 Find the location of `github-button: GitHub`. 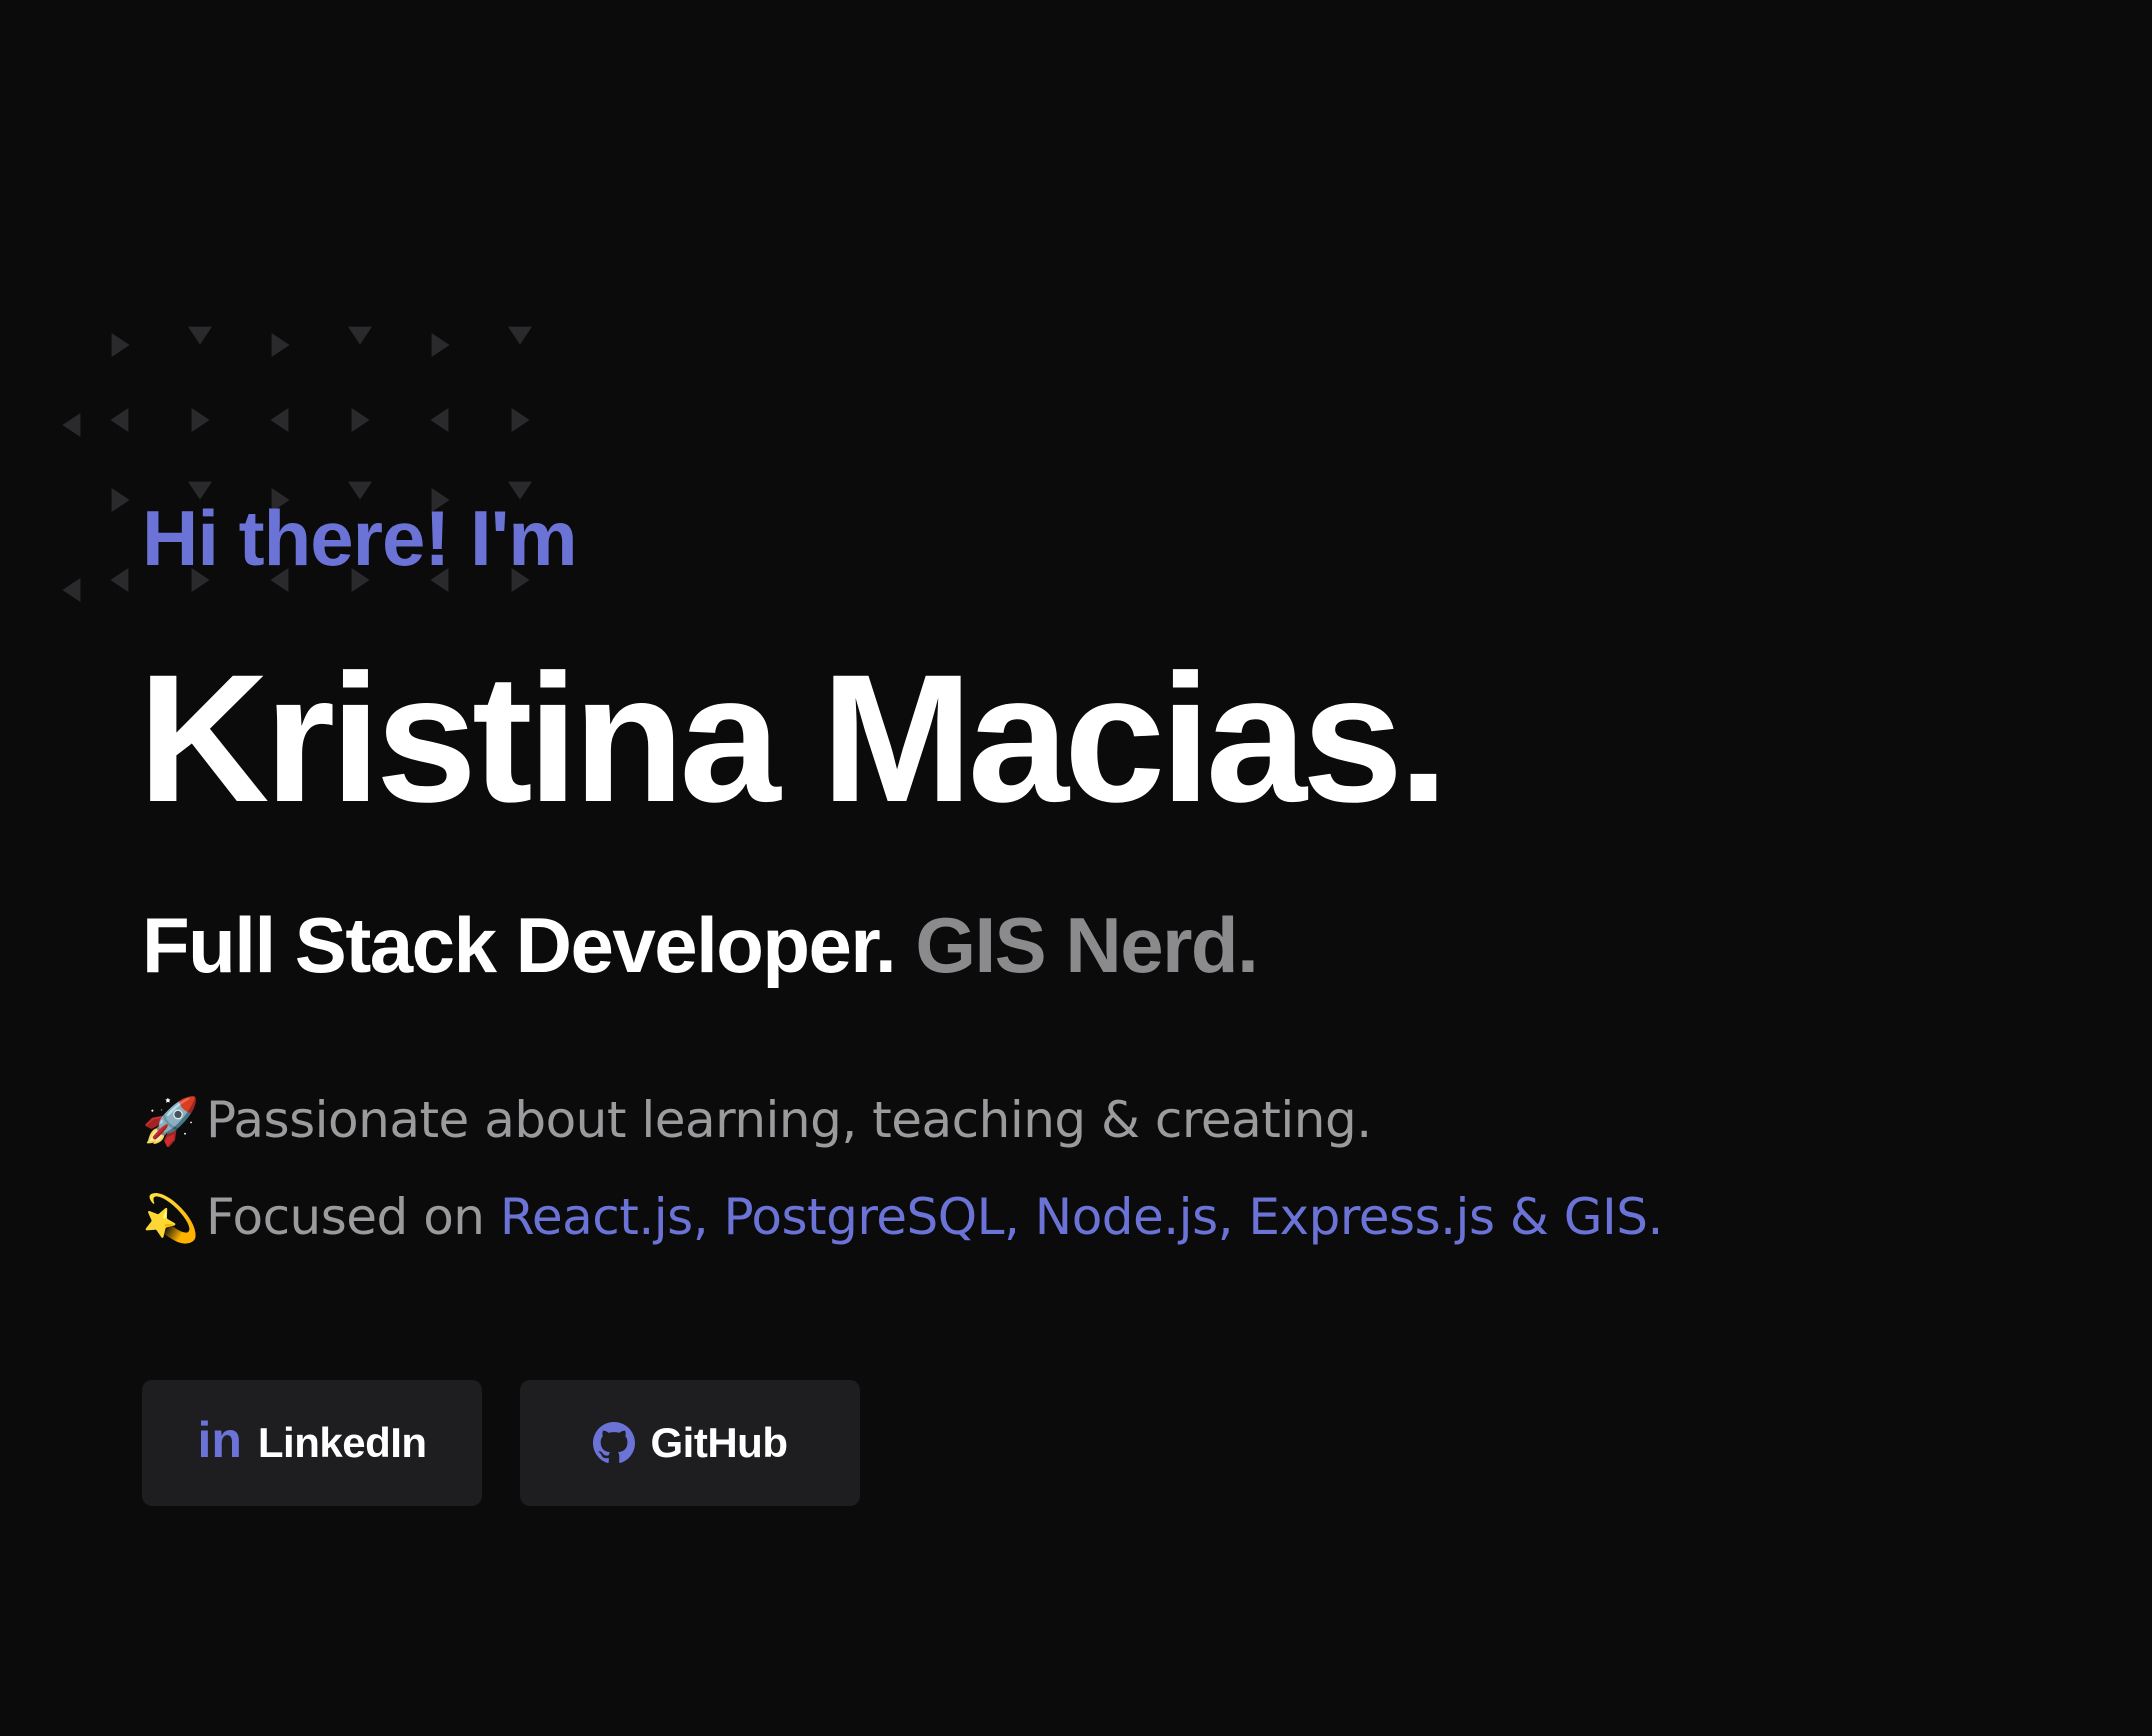

github-button: GitHub is located at coordinates (690, 1443).